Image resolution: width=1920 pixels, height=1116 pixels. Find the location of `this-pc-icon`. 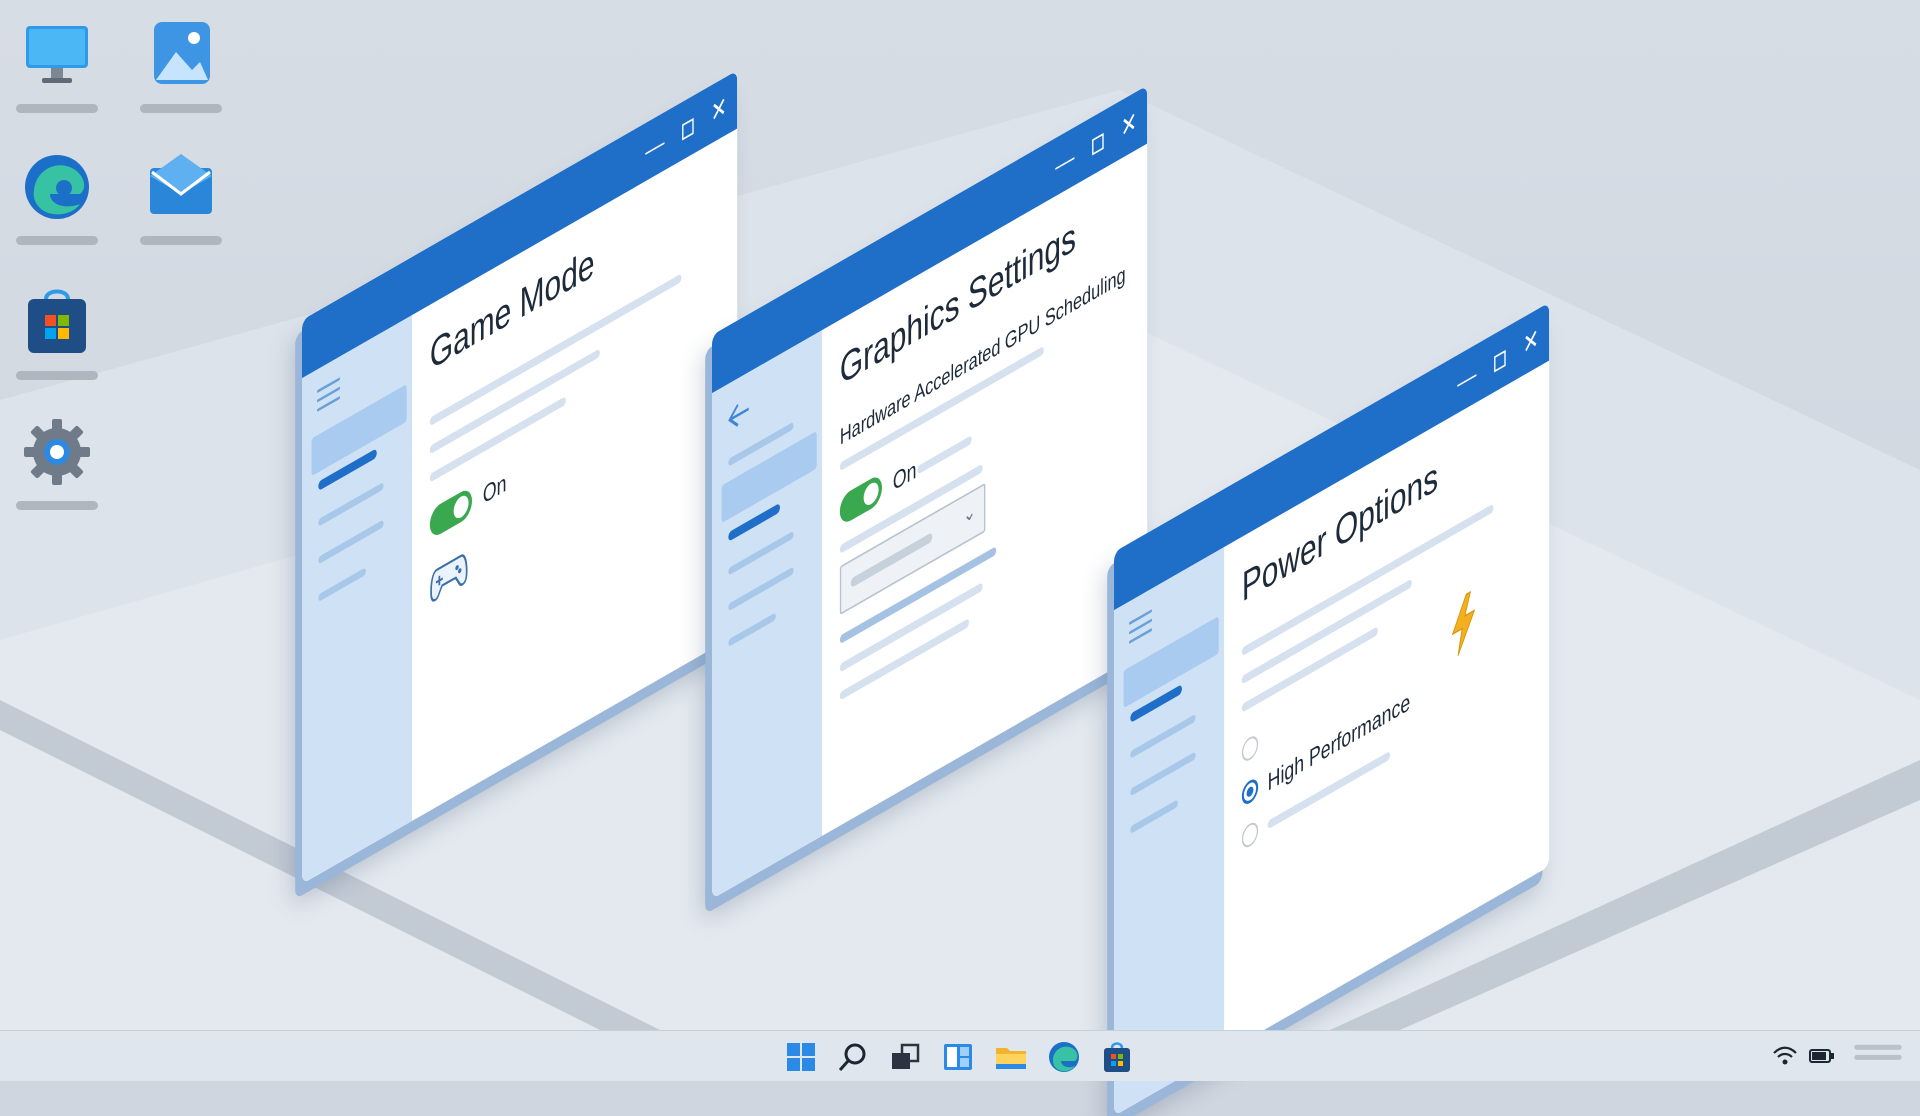

this-pc-icon is located at coordinates (57, 54).